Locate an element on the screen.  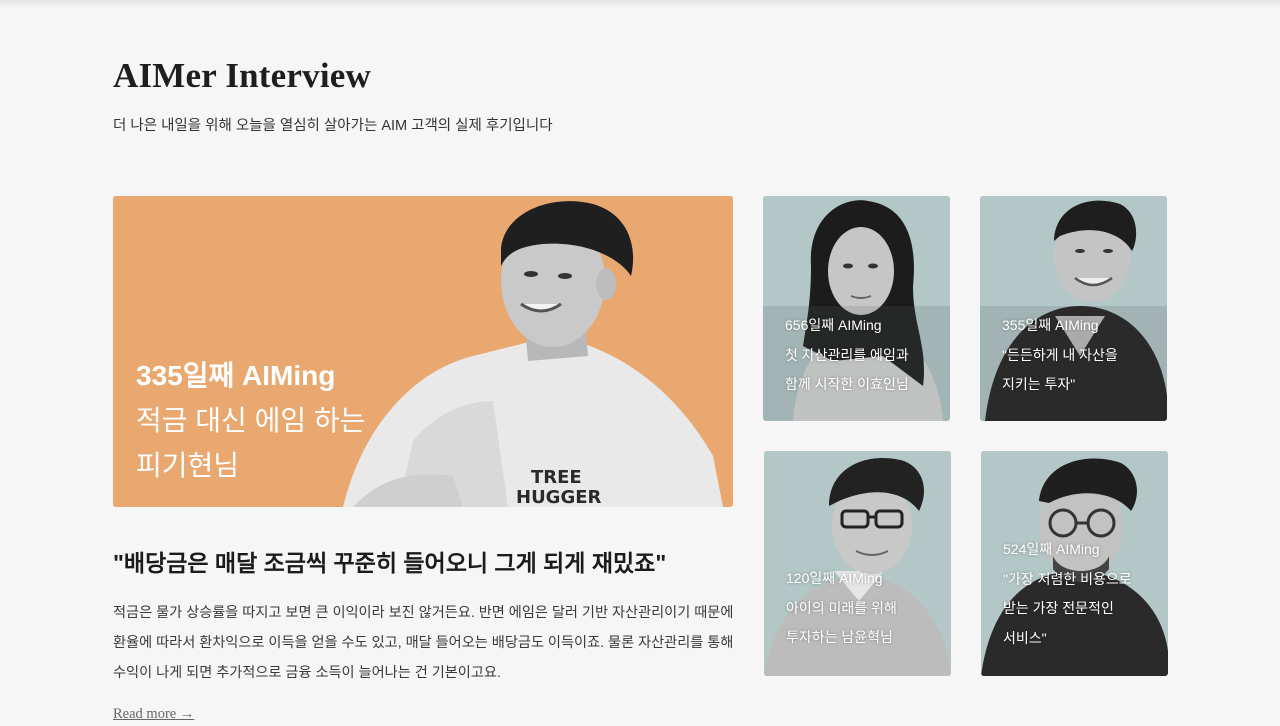
featured-title-line: 적금 대신 에임 하는 is located at coordinates (251, 420).